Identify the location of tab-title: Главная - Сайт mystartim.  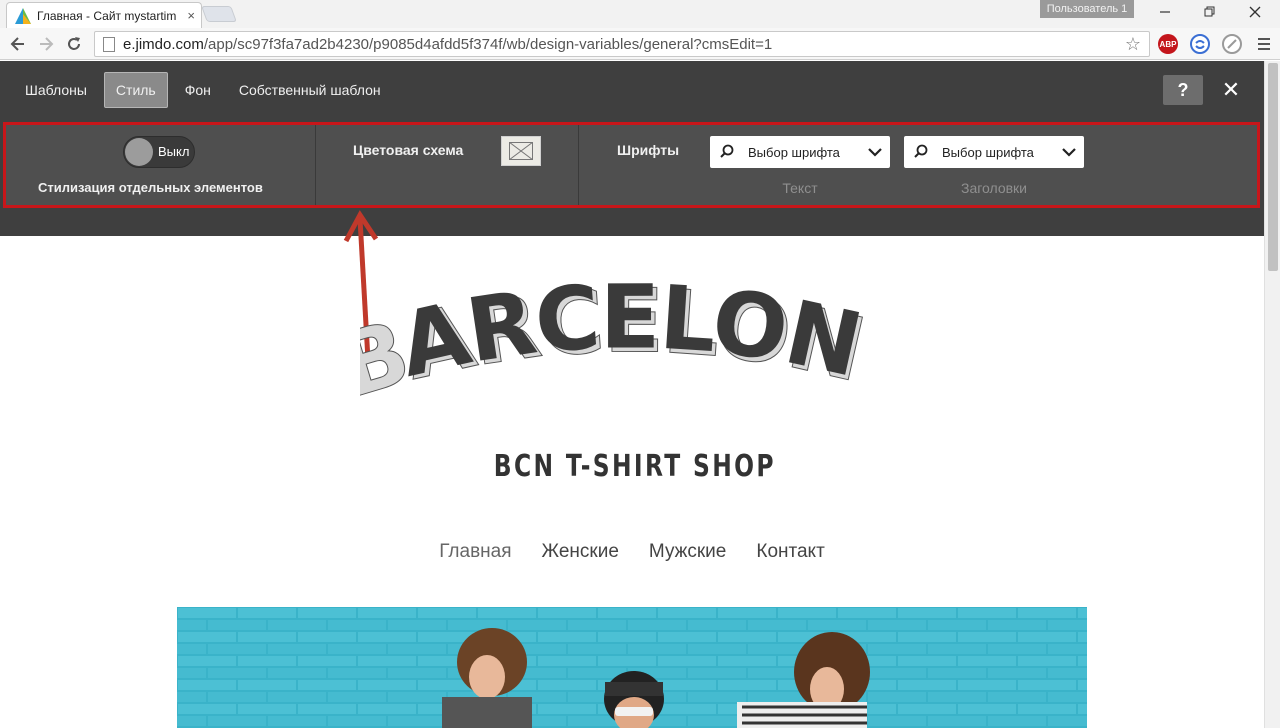
(107, 15).